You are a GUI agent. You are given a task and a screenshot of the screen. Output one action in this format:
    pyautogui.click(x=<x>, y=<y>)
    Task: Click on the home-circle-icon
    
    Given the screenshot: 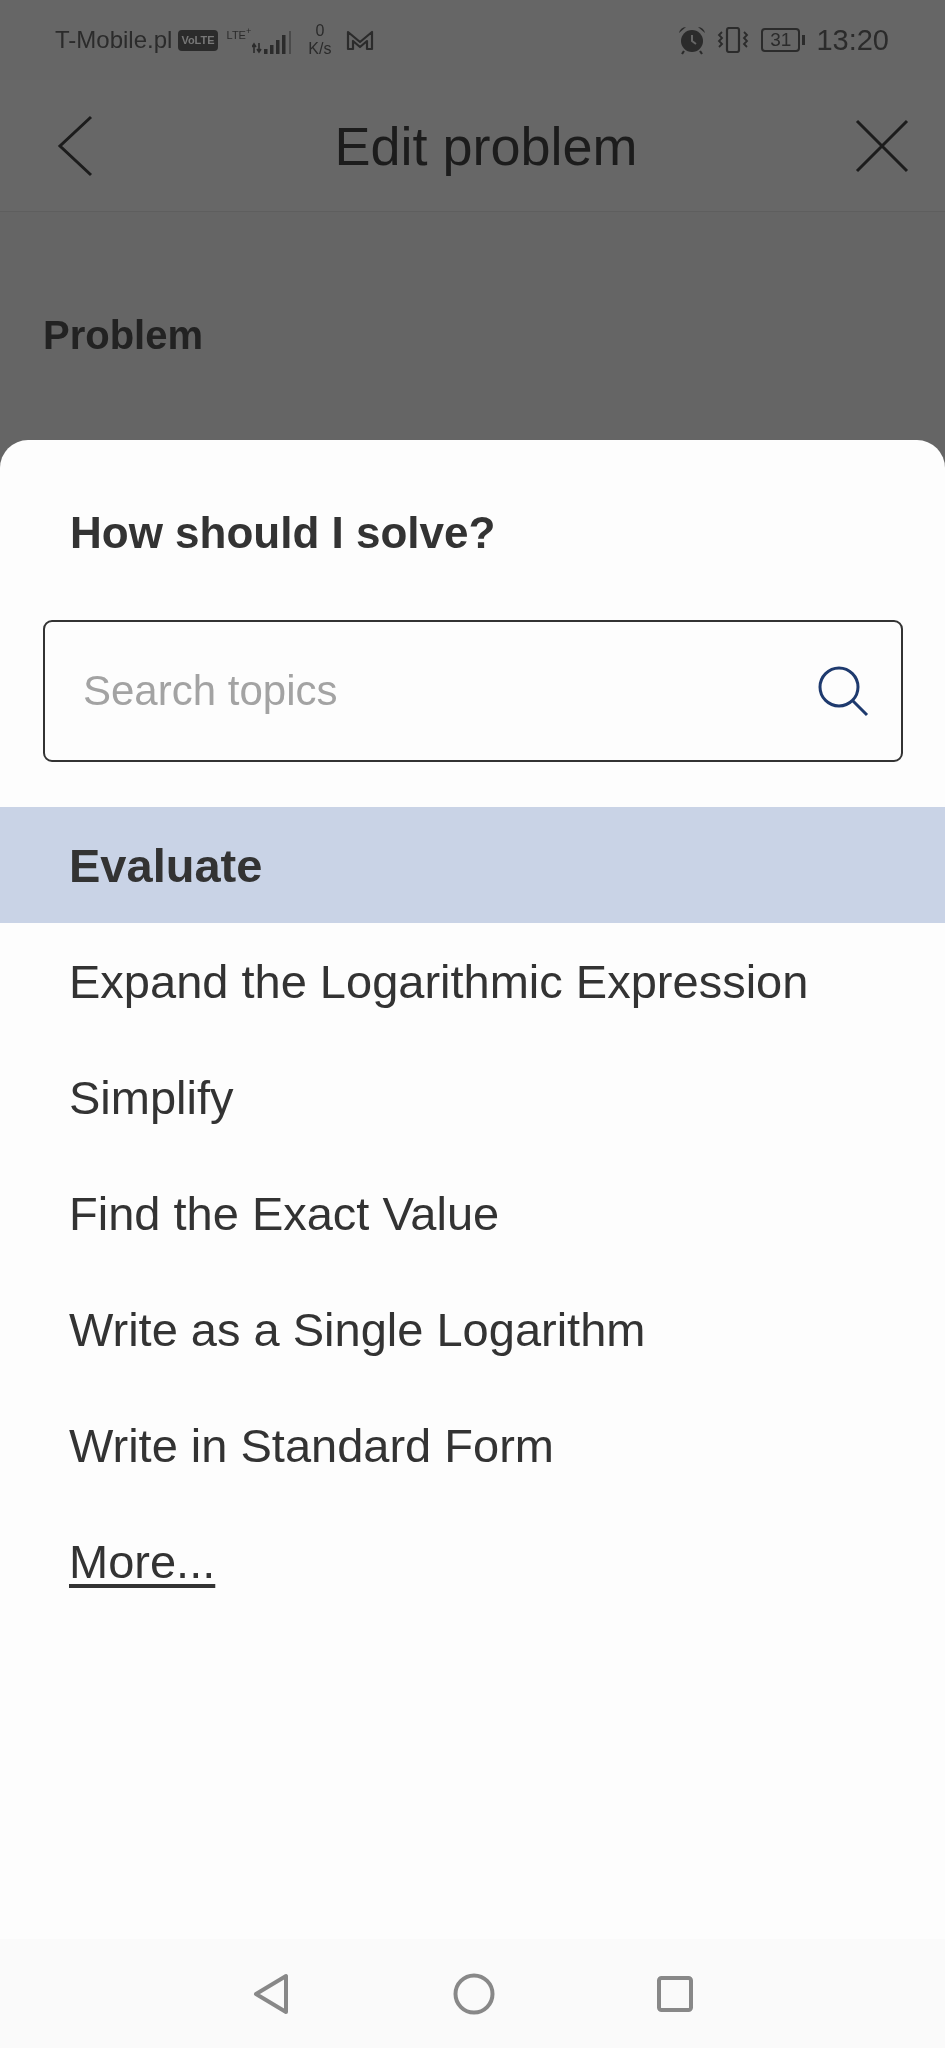 What is the action you would take?
    pyautogui.click(x=473, y=1993)
    